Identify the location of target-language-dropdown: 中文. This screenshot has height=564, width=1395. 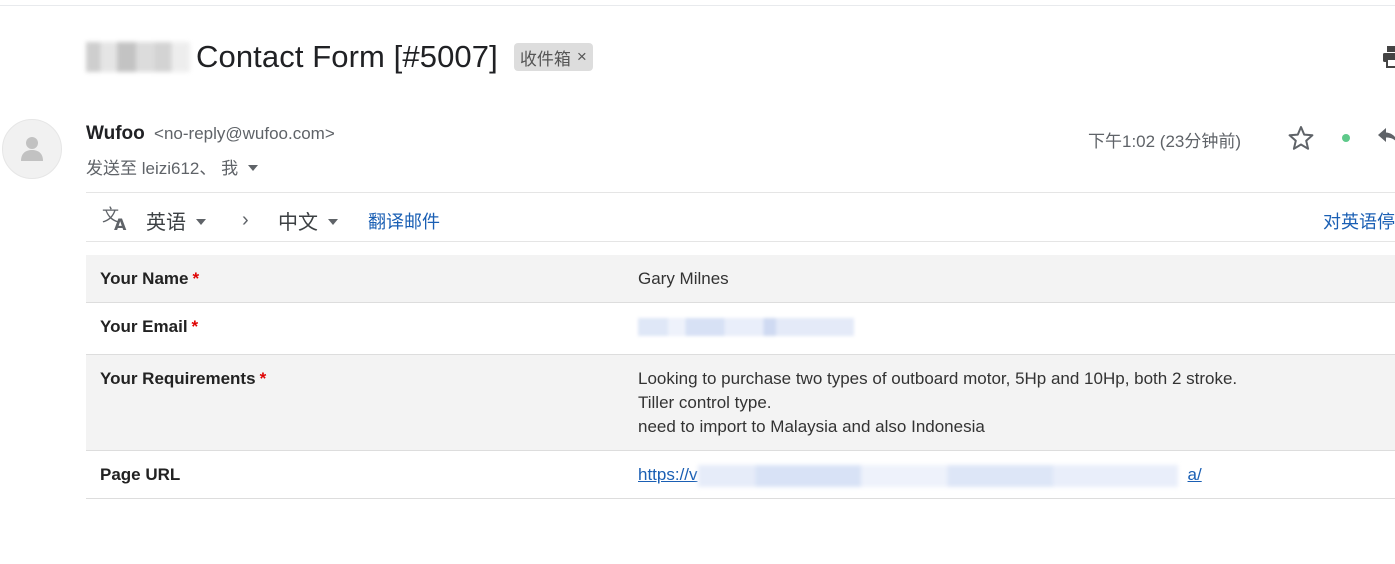
(308, 220).